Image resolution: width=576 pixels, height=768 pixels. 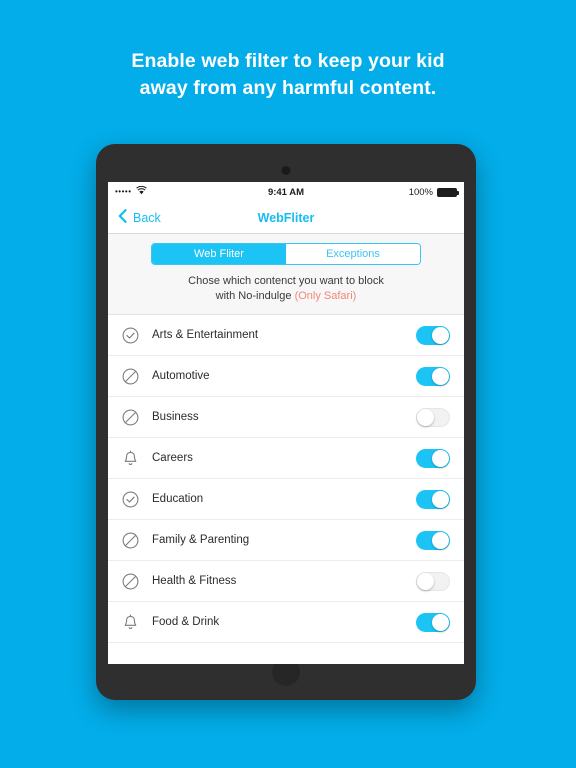 I want to click on signal-strength-dots: •••••, so click(x=123, y=191).